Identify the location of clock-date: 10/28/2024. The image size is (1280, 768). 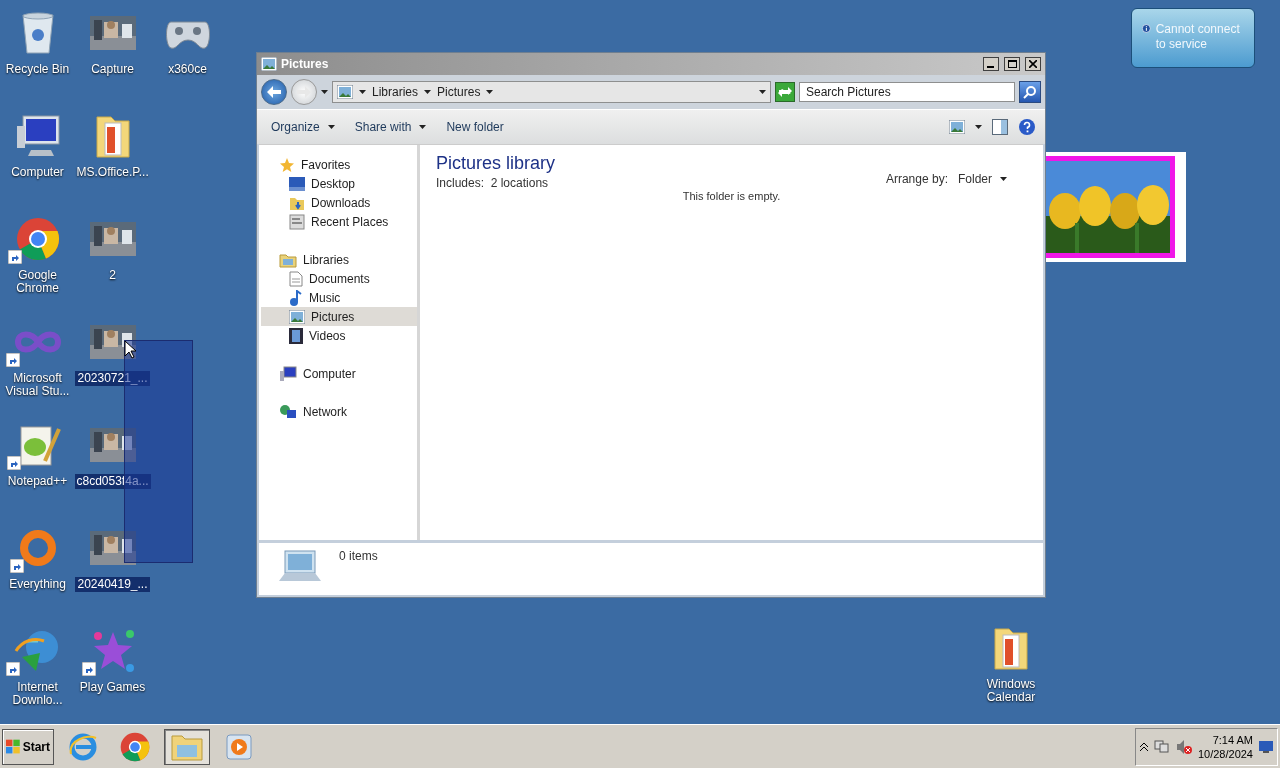
(1225, 753).